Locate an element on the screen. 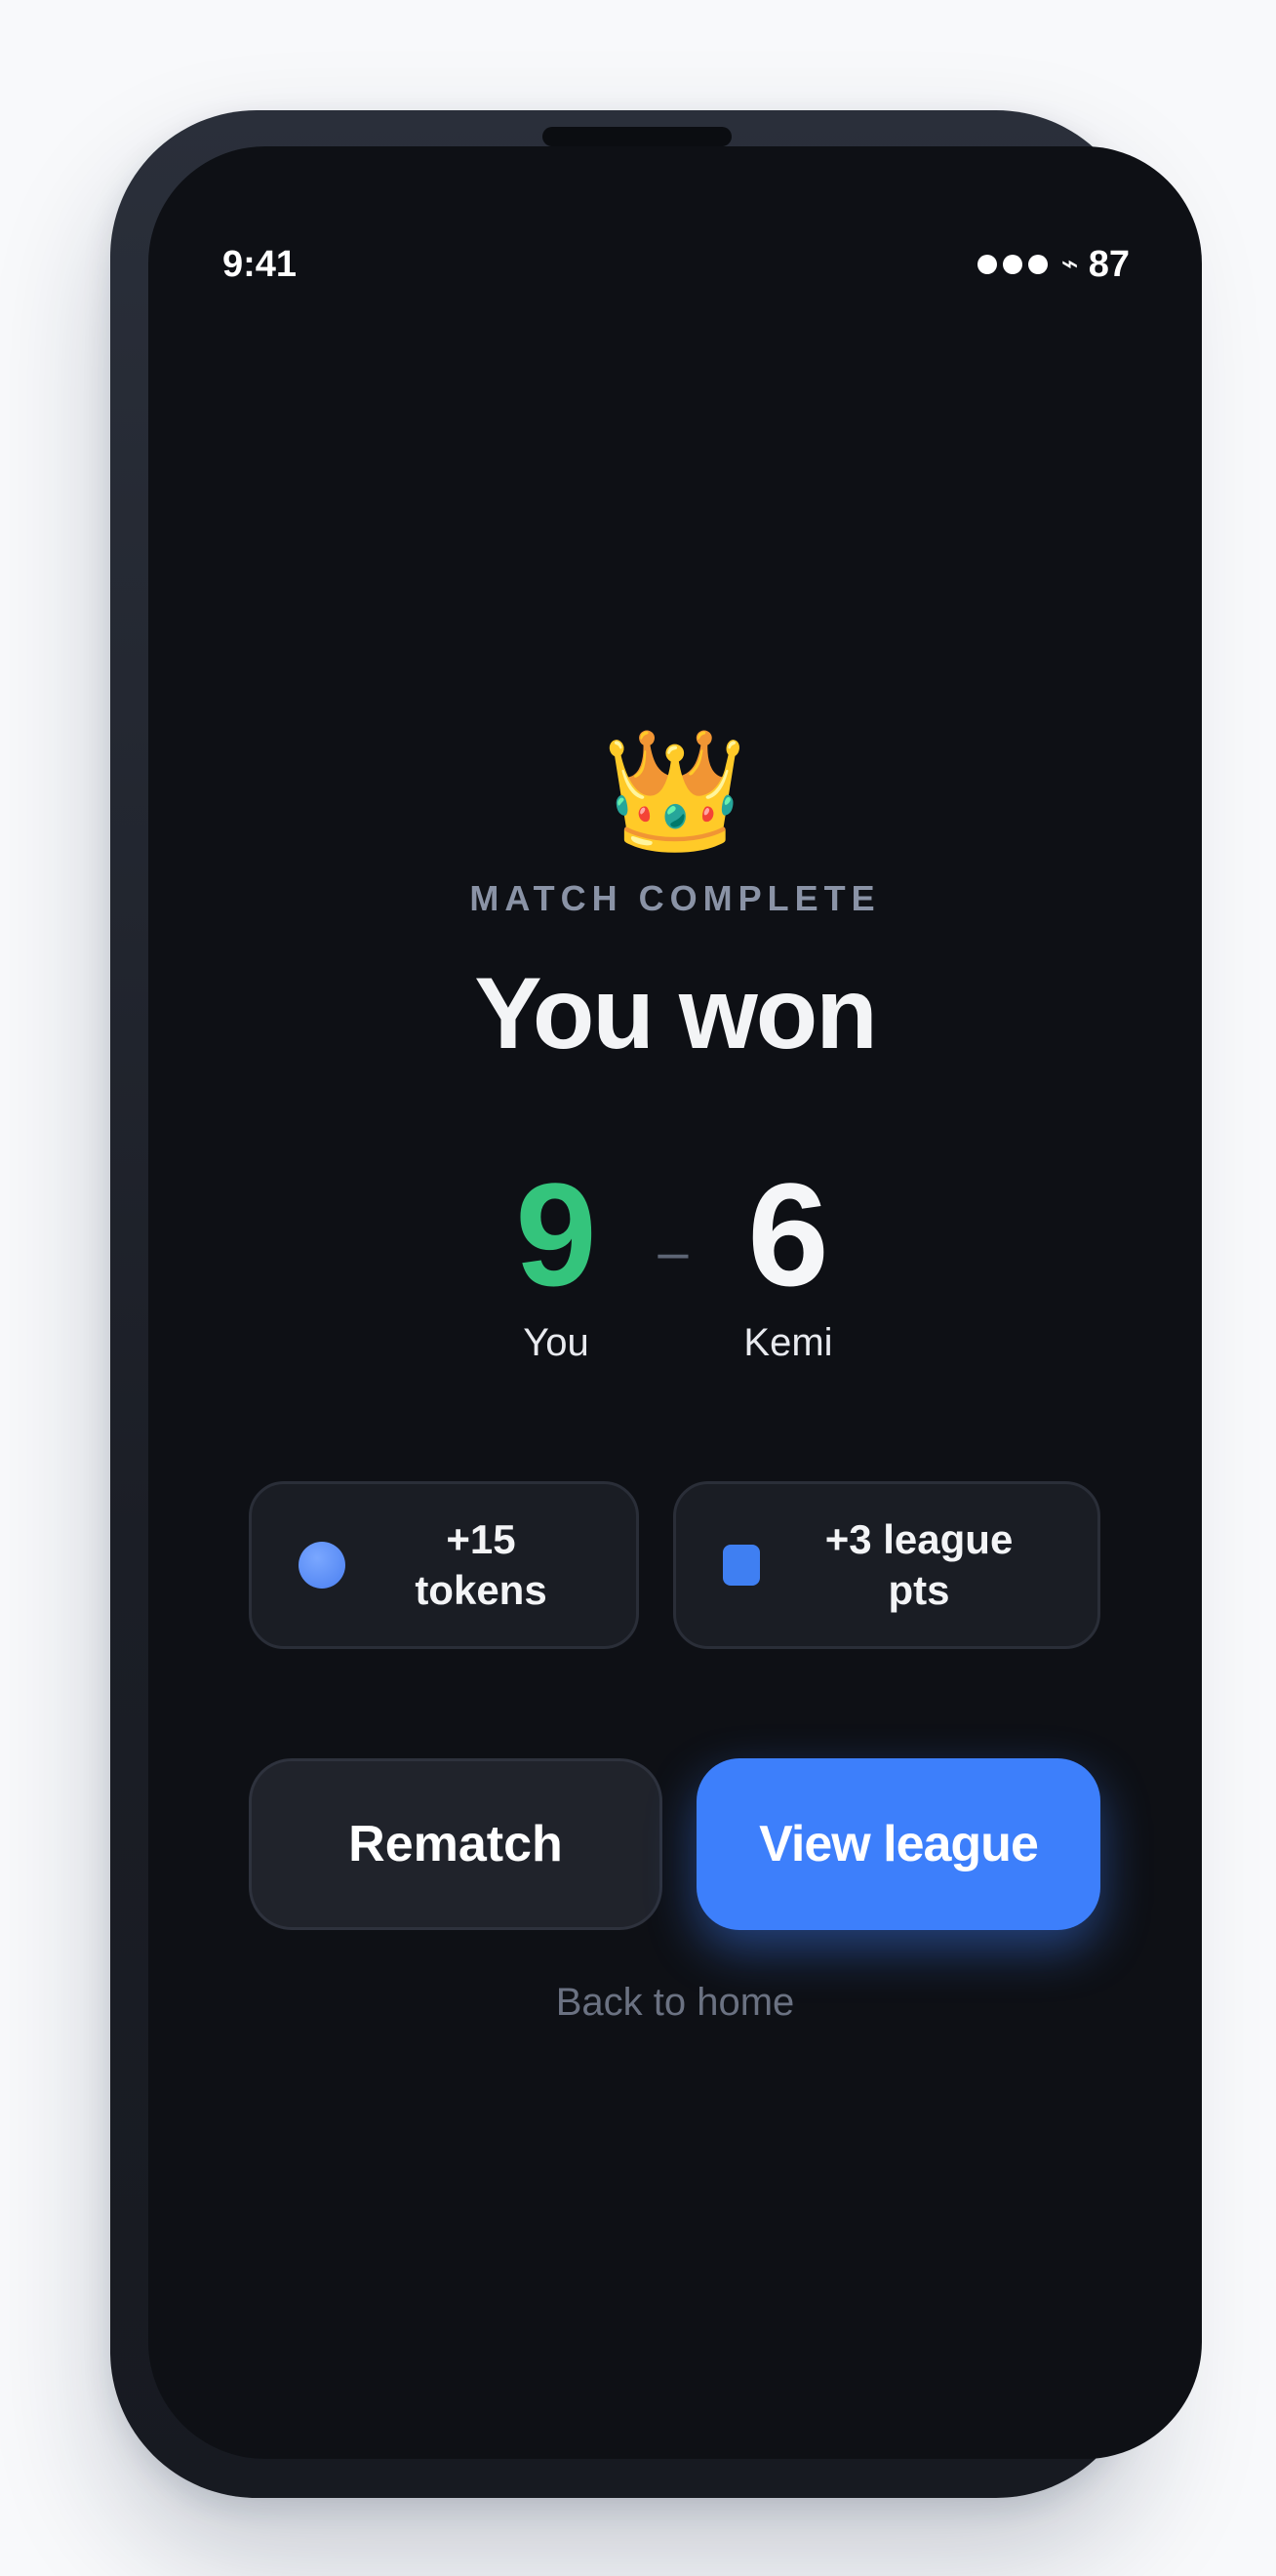  battery-level: 87 is located at coordinates (1109, 264).